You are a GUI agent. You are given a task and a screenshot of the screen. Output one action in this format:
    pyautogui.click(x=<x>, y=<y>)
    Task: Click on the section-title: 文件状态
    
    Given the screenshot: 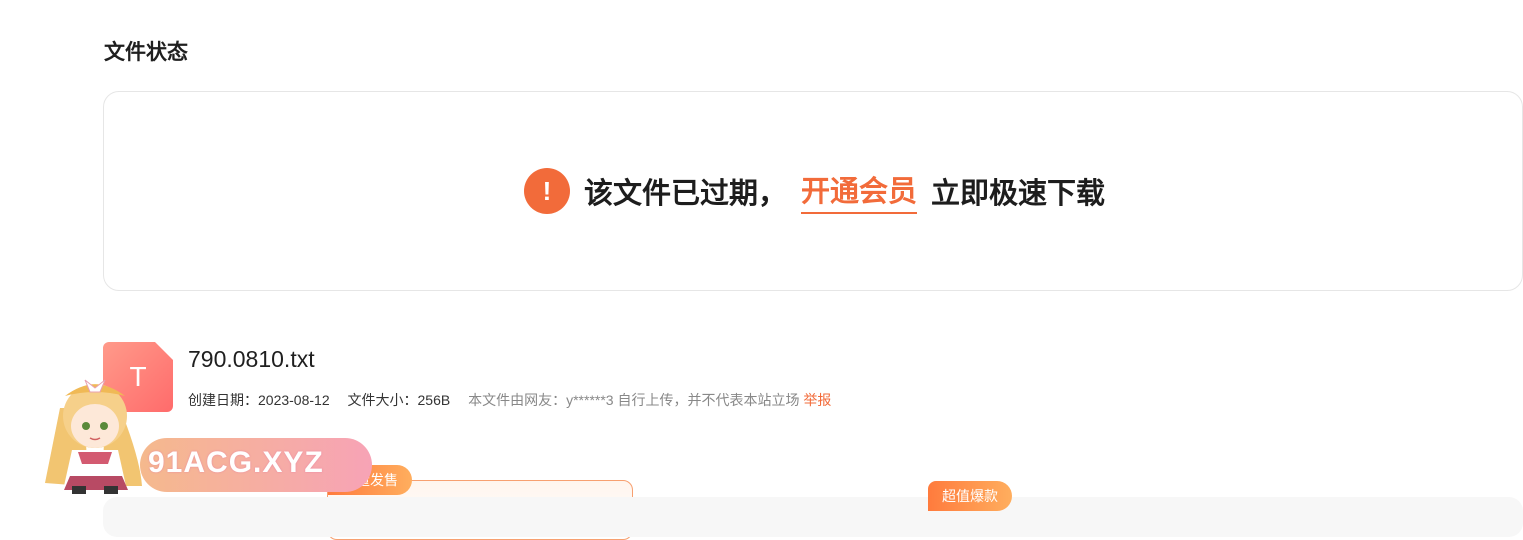 What is the action you would take?
    pyautogui.click(x=146, y=52)
    